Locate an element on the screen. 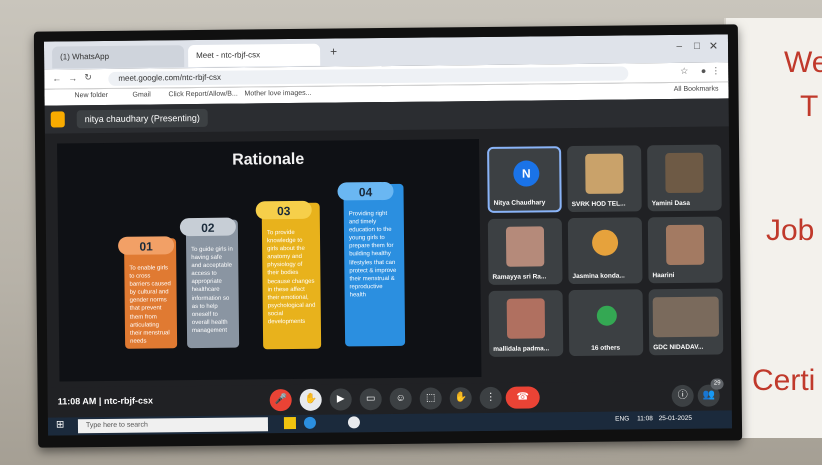  leave-call-button: ☎ is located at coordinates (522, 397).